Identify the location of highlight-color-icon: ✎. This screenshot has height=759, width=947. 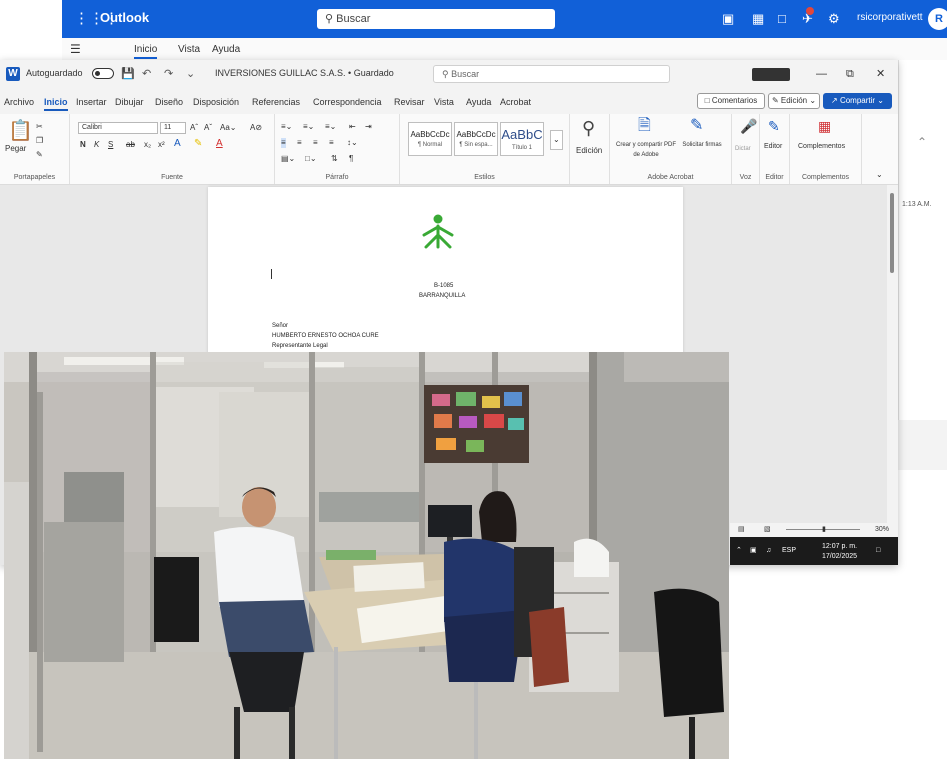
(198, 144).